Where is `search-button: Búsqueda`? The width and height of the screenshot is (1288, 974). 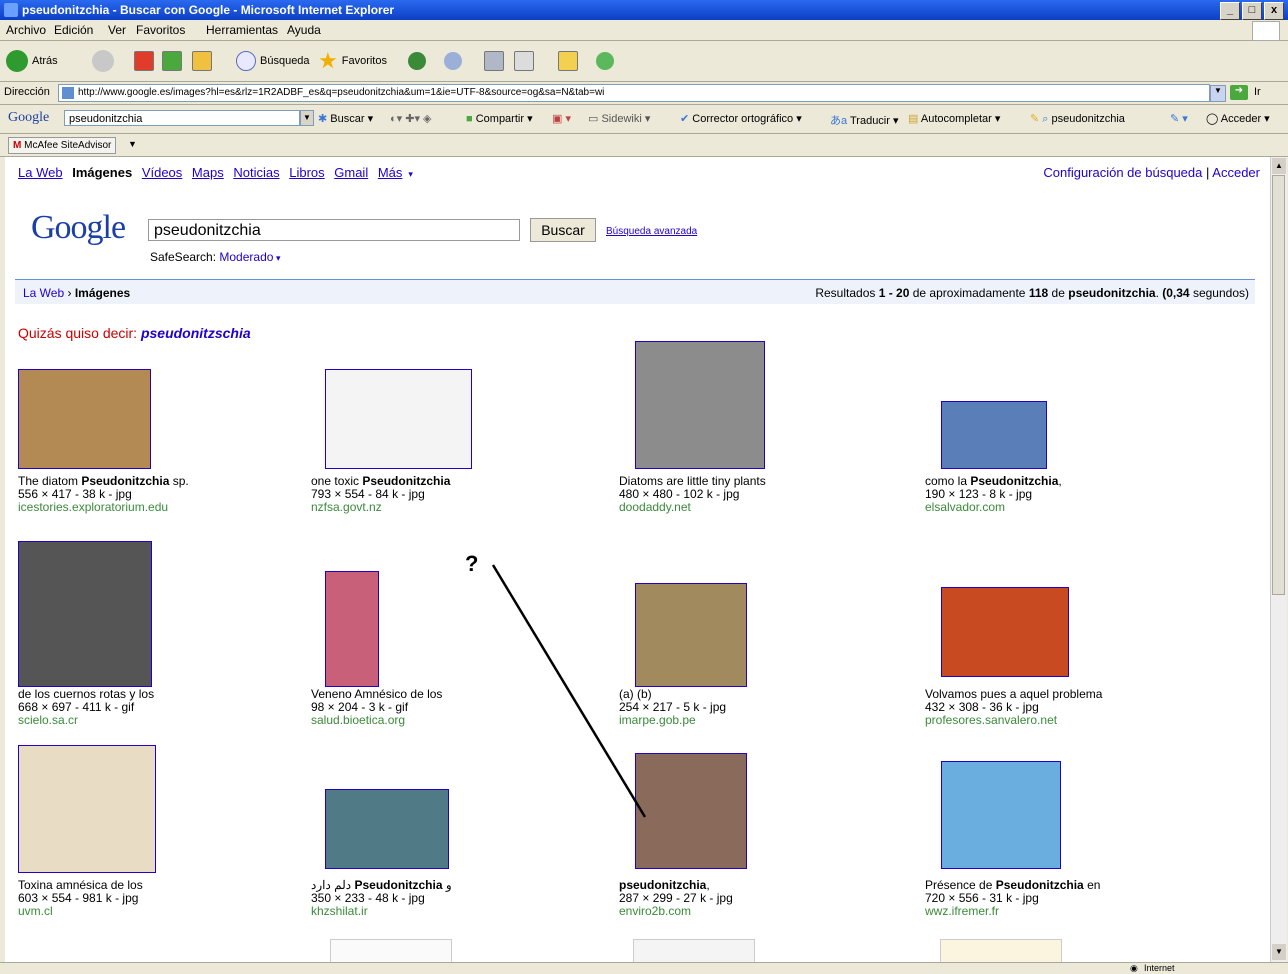
search-button: Búsqueda is located at coordinates (273, 61).